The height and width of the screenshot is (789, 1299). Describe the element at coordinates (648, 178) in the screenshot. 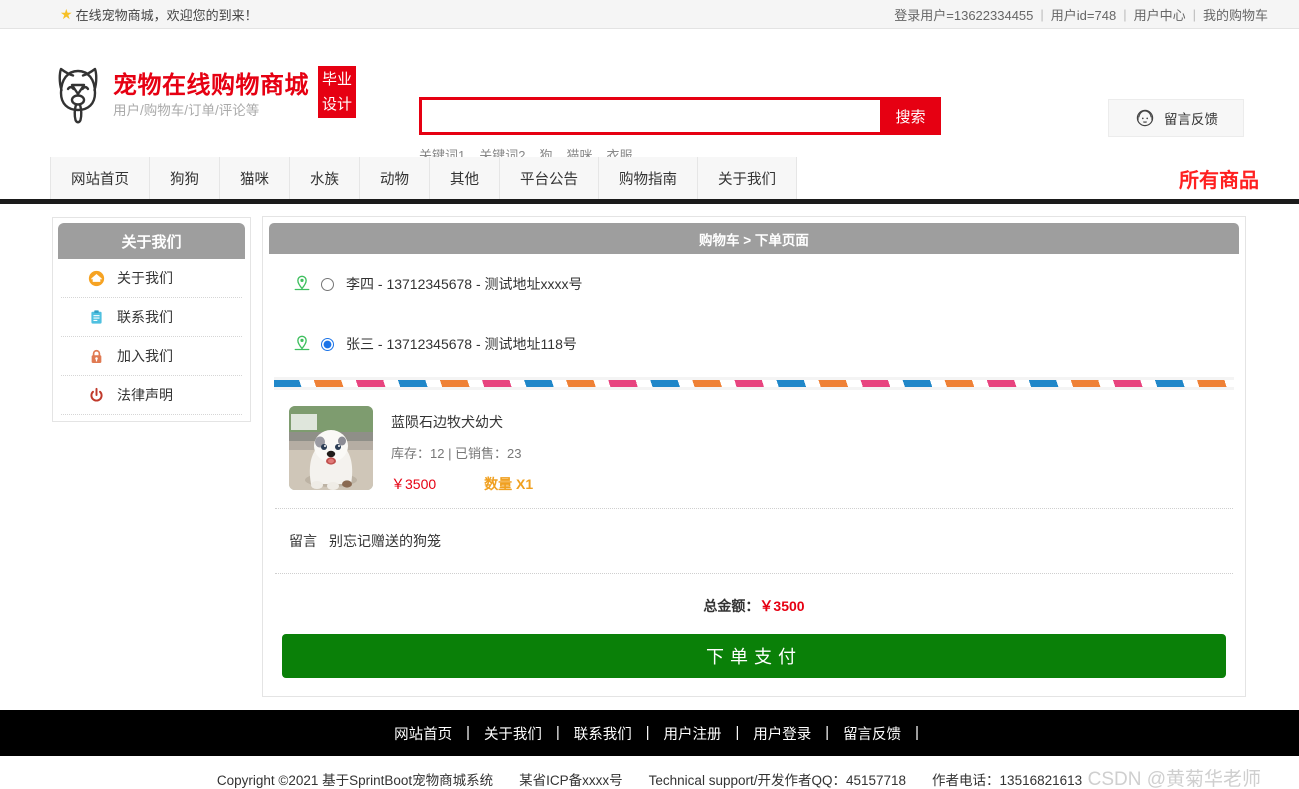

I see `nav-item-shopping-guide: 购物指南` at that location.